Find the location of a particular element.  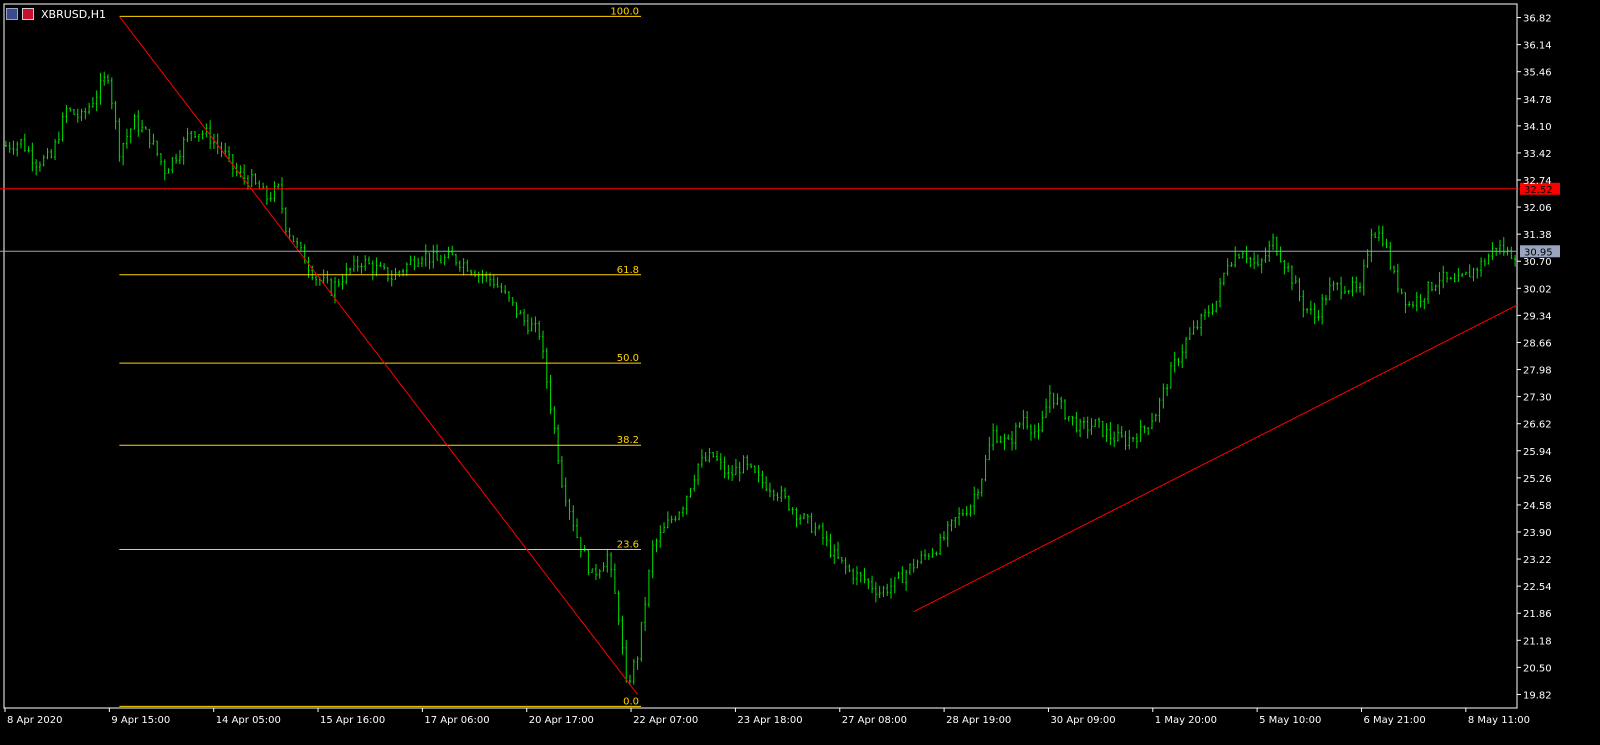

time-tick-label: 27 Apr 08:00 is located at coordinates (874, 720).